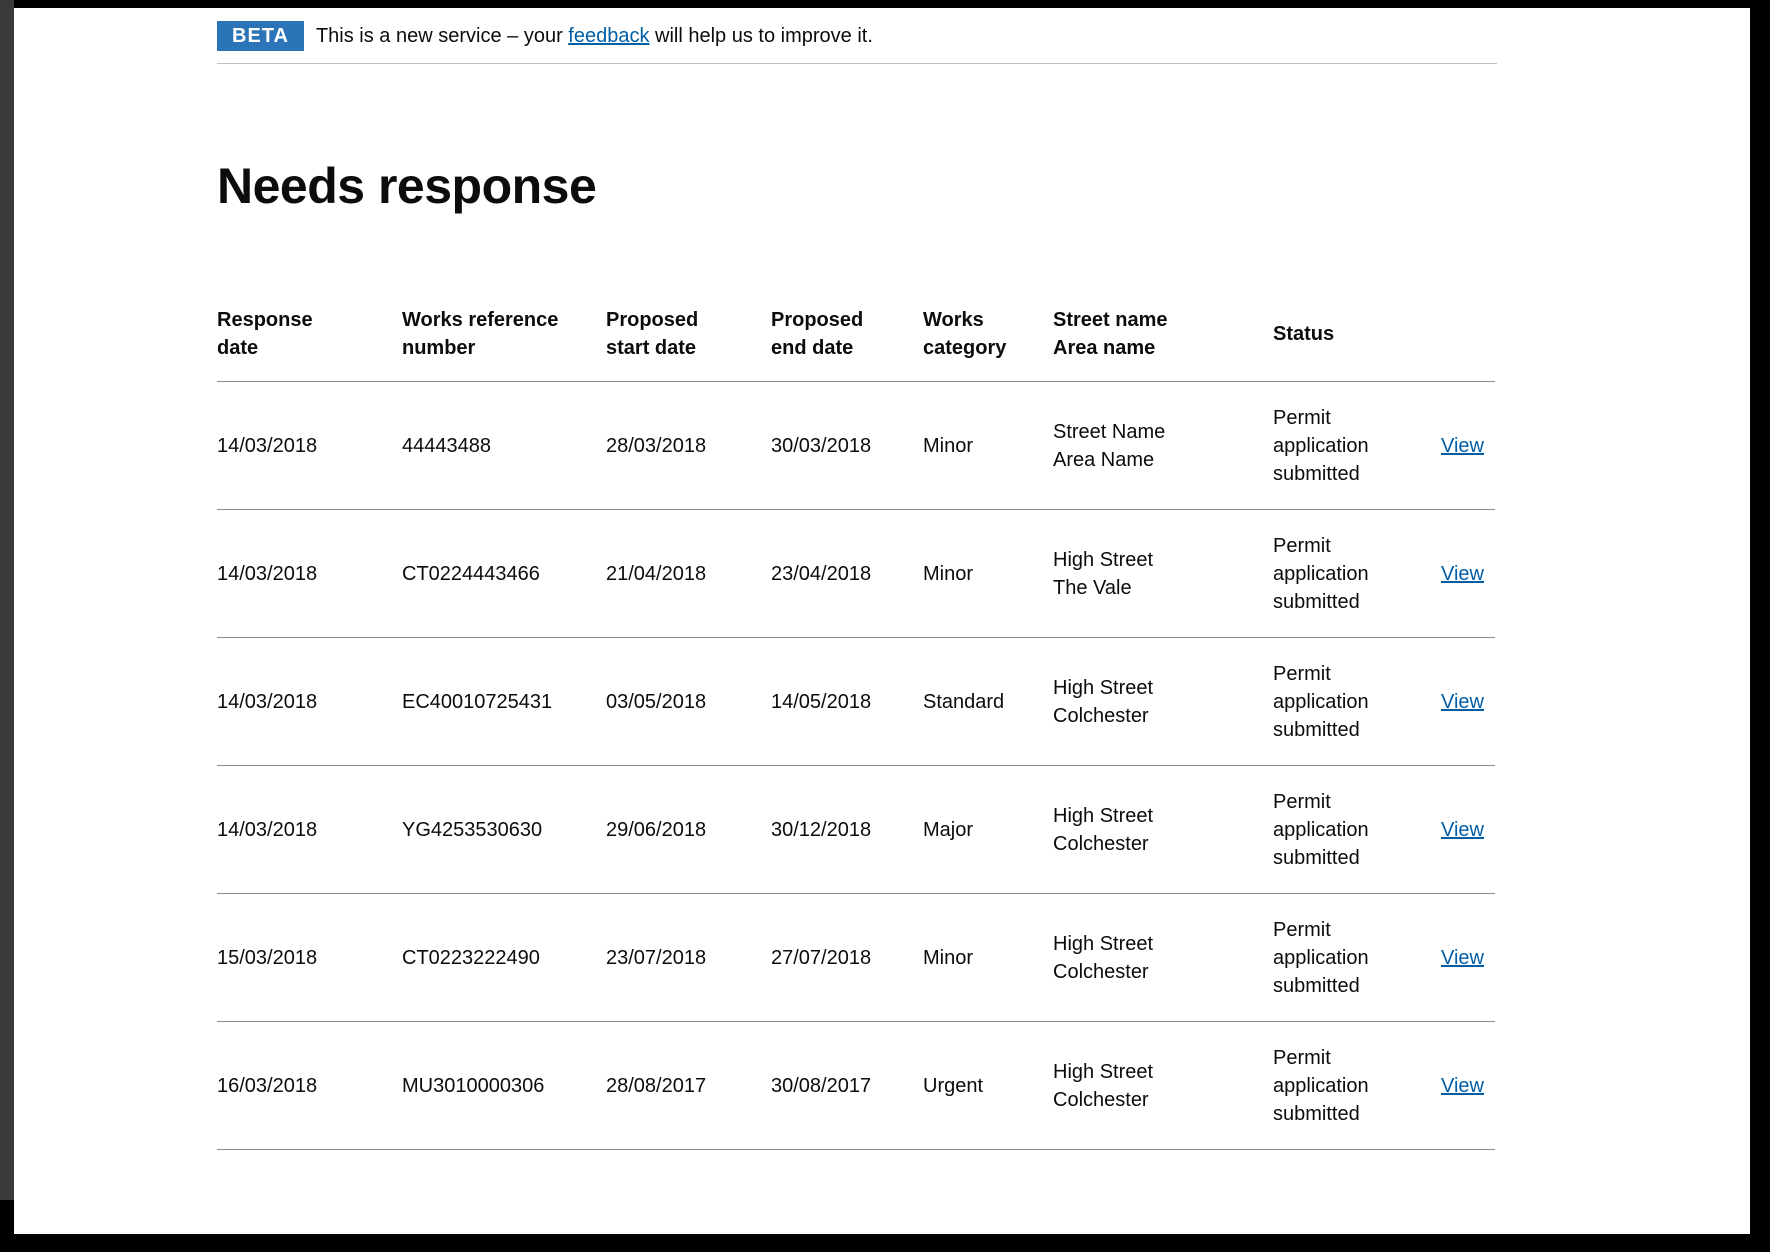 This screenshot has height=1252, width=1770. What do you see at coordinates (309, 957) in the screenshot?
I see `cell-response-date: 15/03/2018` at bounding box center [309, 957].